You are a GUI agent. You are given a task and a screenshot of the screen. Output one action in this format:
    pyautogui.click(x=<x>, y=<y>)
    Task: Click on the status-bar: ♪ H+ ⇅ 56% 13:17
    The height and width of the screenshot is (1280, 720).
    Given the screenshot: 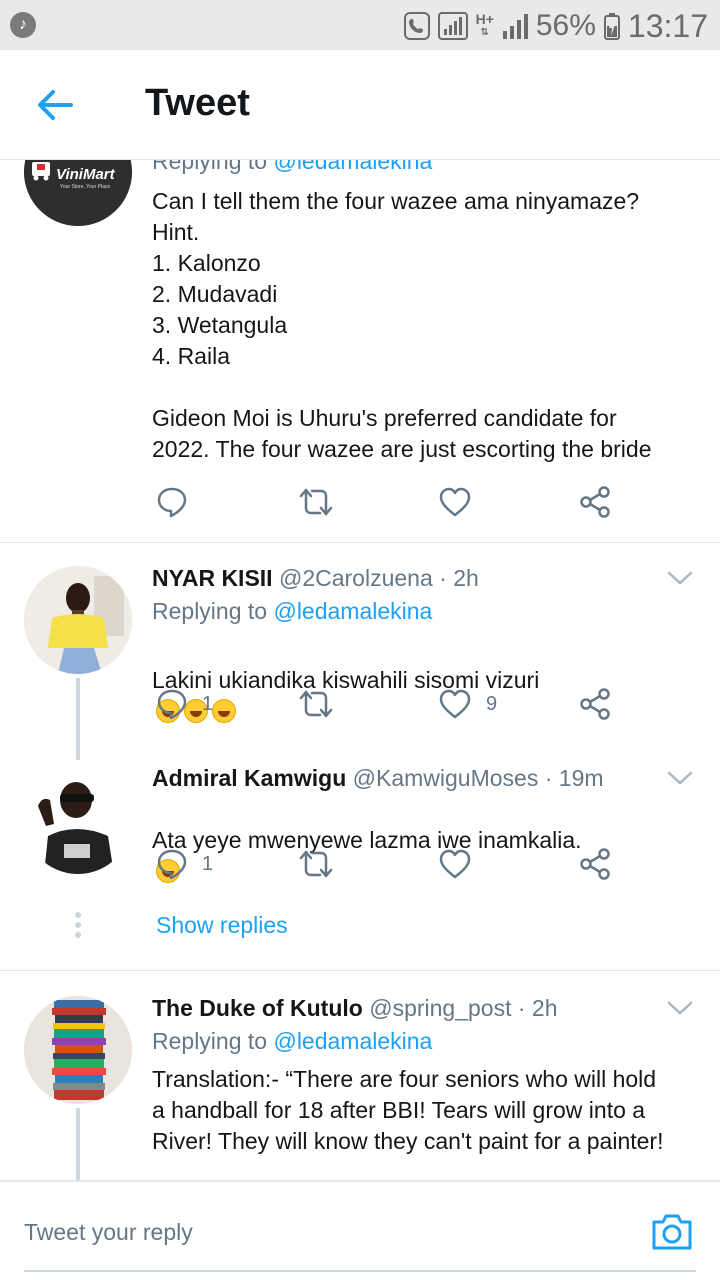 What is the action you would take?
    pyautogui.click(x=360, y=25)
    